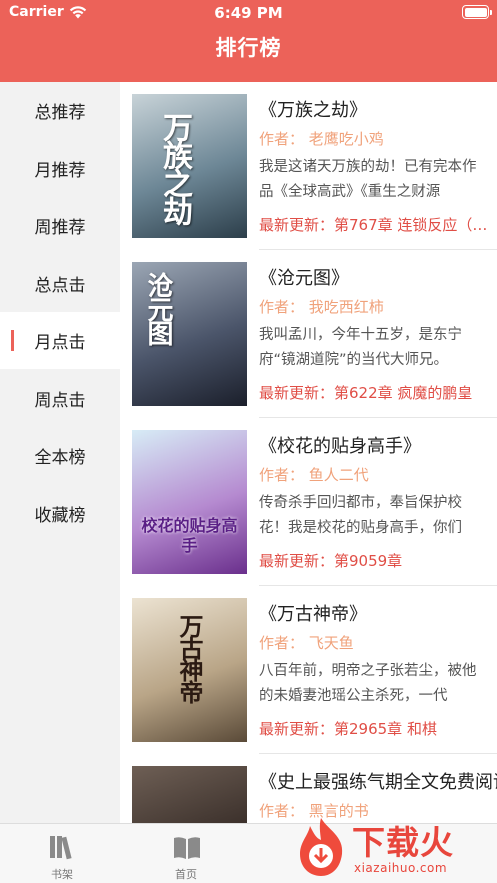 This screenshot has width=497, height=883. I want to click on sidebar-item-total-clicks: 总点击, so click(60, 283).